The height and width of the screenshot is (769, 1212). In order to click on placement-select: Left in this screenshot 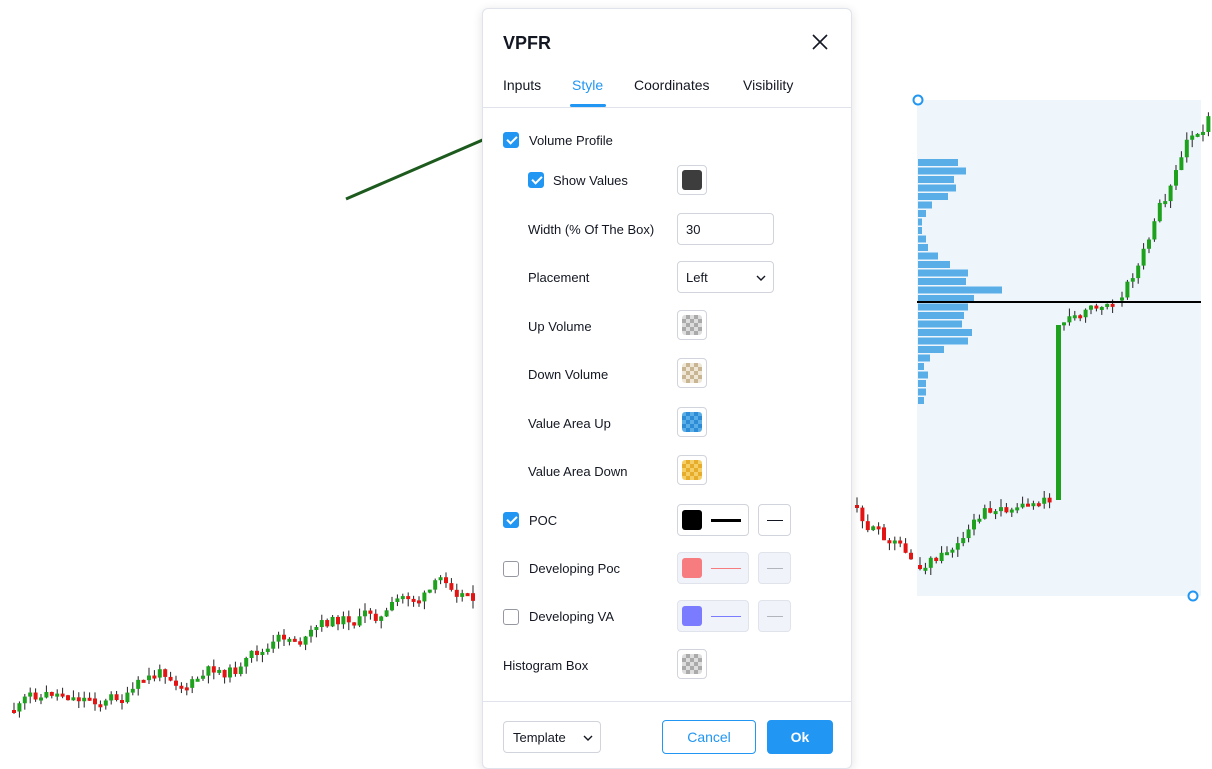, I will do `click(725, 277)`.